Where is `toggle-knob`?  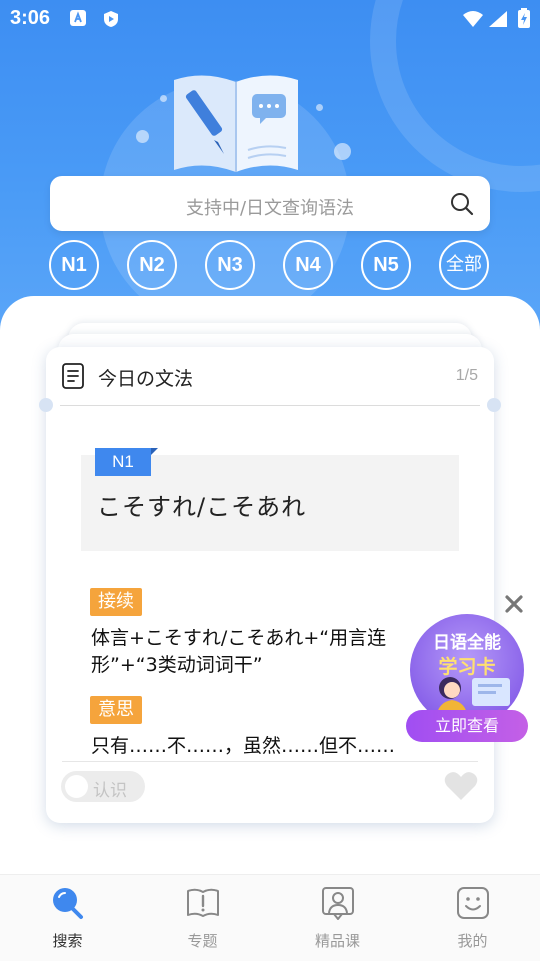 toggle-knob is located at coordinates (76, 786).